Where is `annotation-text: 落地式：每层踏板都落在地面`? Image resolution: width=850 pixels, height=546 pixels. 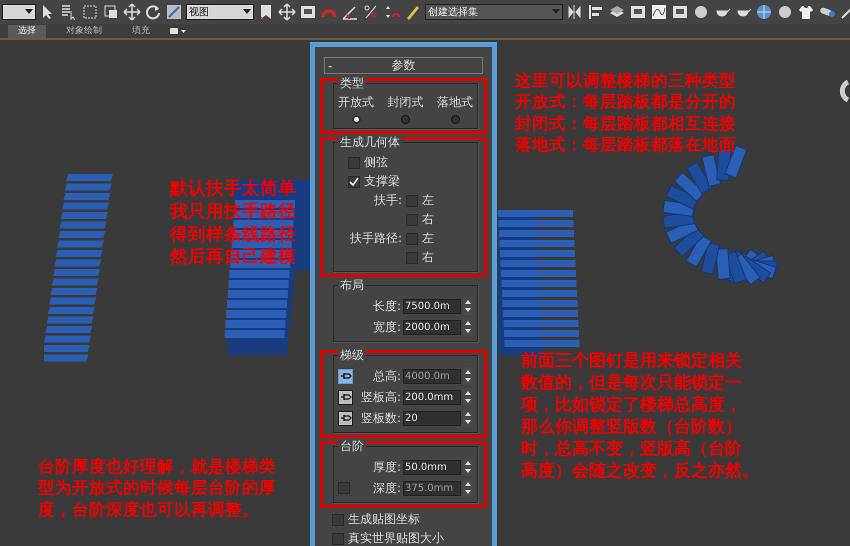 annotation-text: 落地式：每层踏板都落在地面 is located at coordinates (625, 145).